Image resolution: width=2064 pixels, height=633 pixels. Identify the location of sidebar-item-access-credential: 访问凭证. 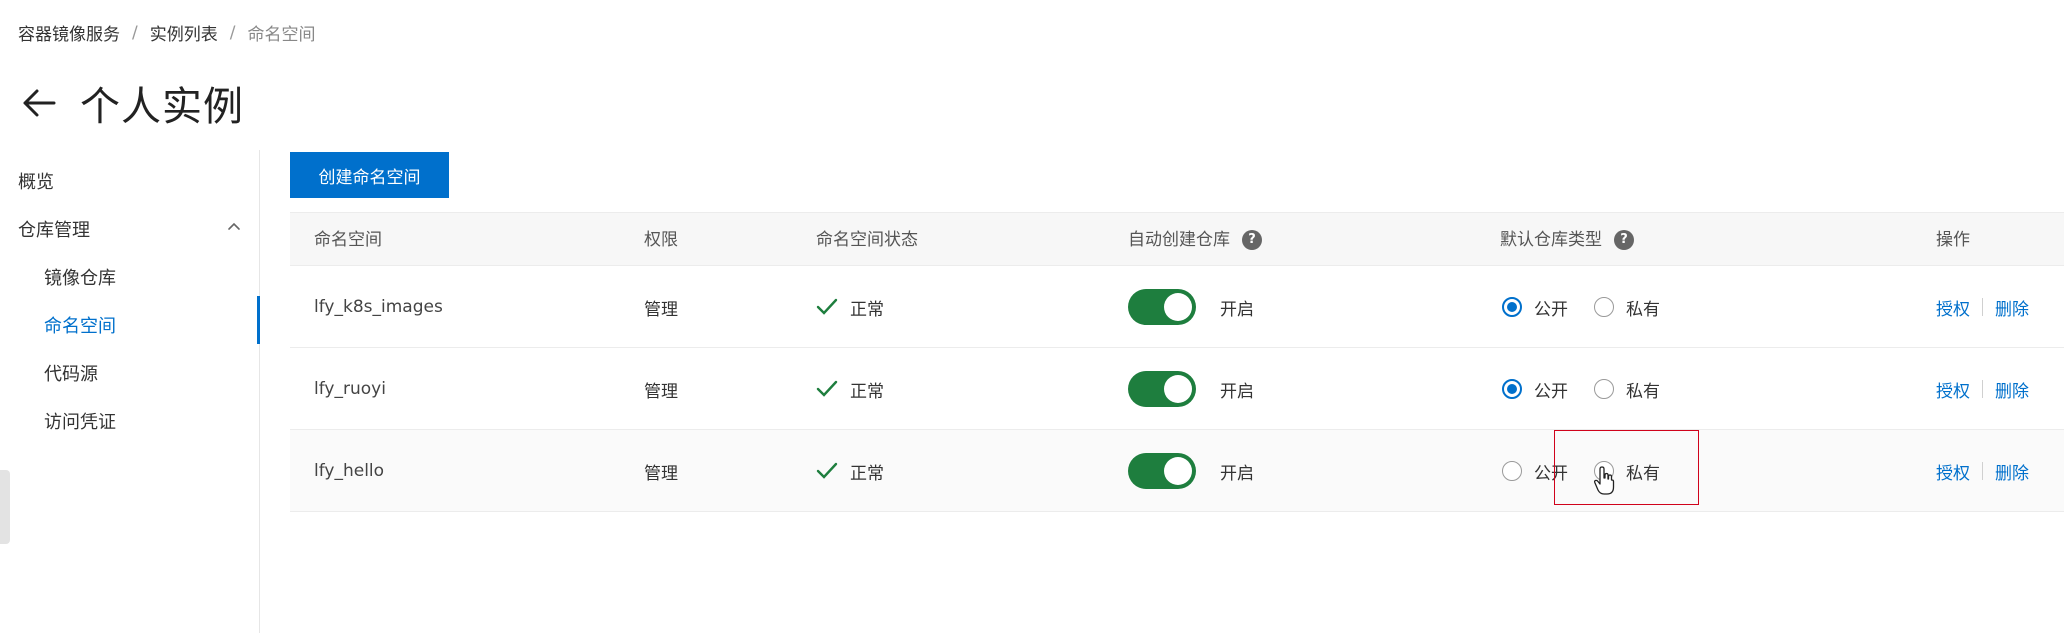
(80, 421).